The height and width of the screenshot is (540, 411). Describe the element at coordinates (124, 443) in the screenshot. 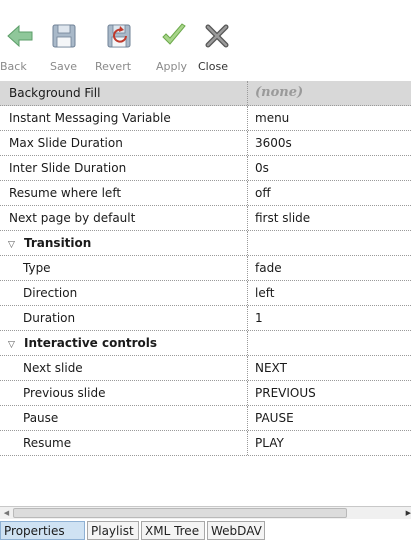

I see `property-name: Resume` at that location.